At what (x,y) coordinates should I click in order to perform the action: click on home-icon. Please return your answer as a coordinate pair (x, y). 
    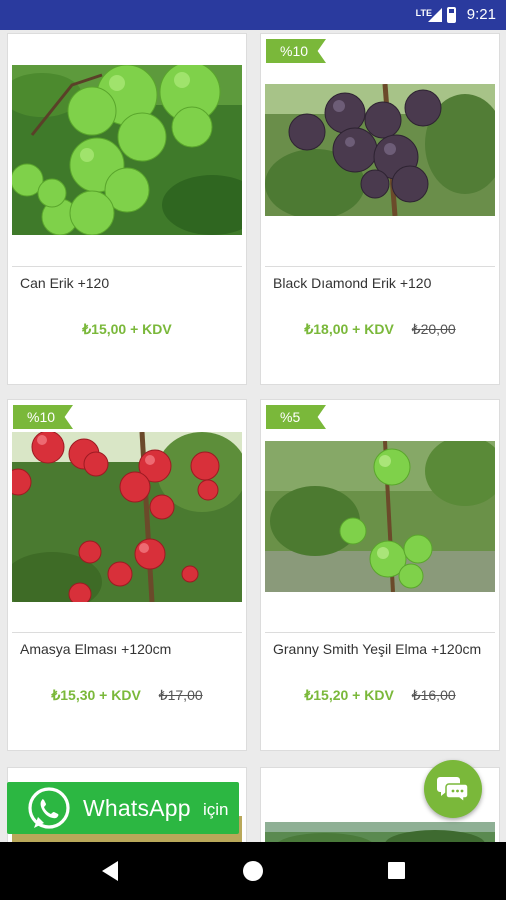
    Looking at the image, I should click on (253, 871).